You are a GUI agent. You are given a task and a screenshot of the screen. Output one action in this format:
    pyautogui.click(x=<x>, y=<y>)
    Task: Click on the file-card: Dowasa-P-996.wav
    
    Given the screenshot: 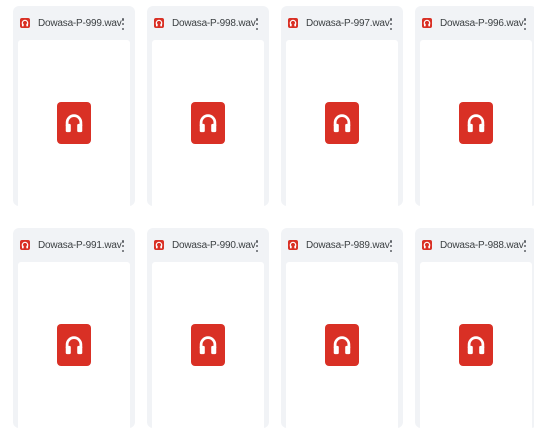 What is the action you would take?
    pyautogui.click(x=474, y=106)
    